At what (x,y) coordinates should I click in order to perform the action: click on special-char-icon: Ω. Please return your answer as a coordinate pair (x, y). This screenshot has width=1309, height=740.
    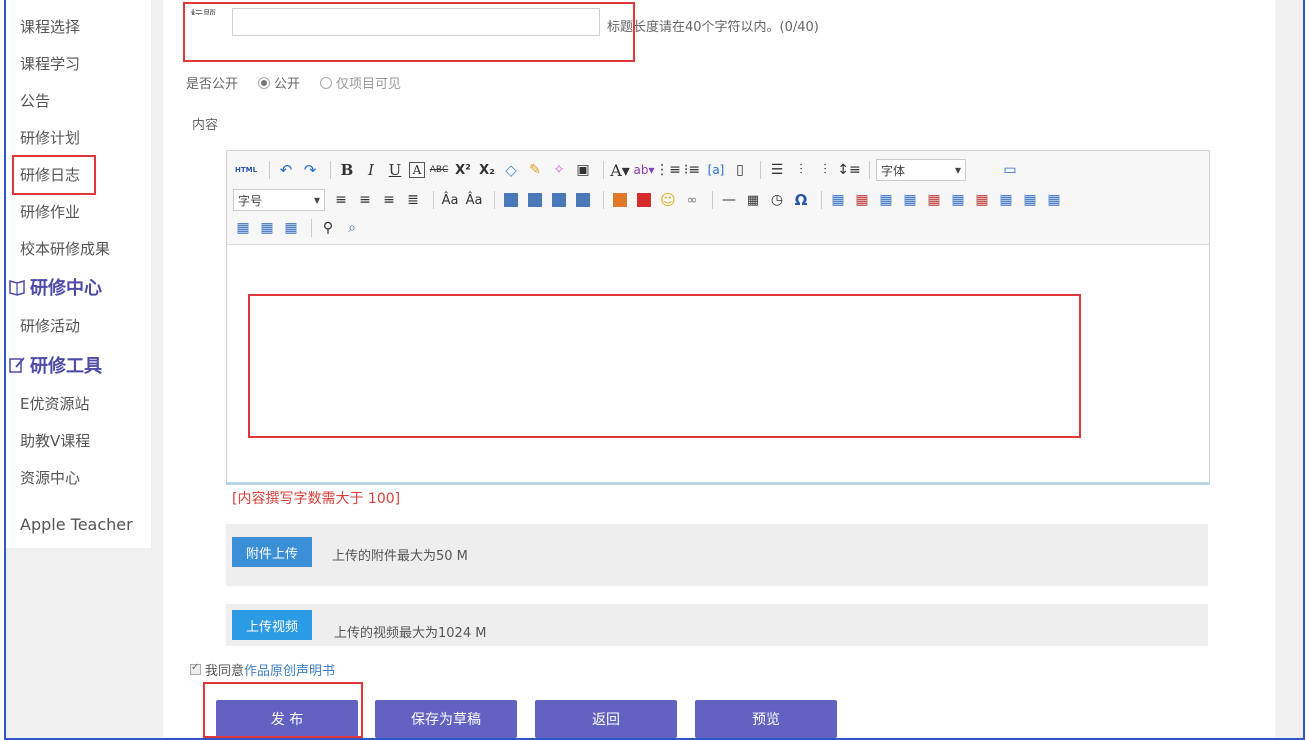
    Looking at the image, I should click on (801, 200).